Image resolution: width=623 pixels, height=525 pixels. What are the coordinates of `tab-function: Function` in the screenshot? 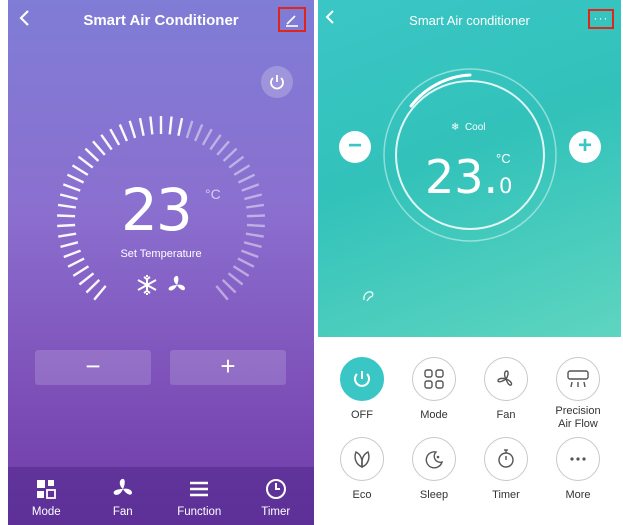 It's located at (199, 496).